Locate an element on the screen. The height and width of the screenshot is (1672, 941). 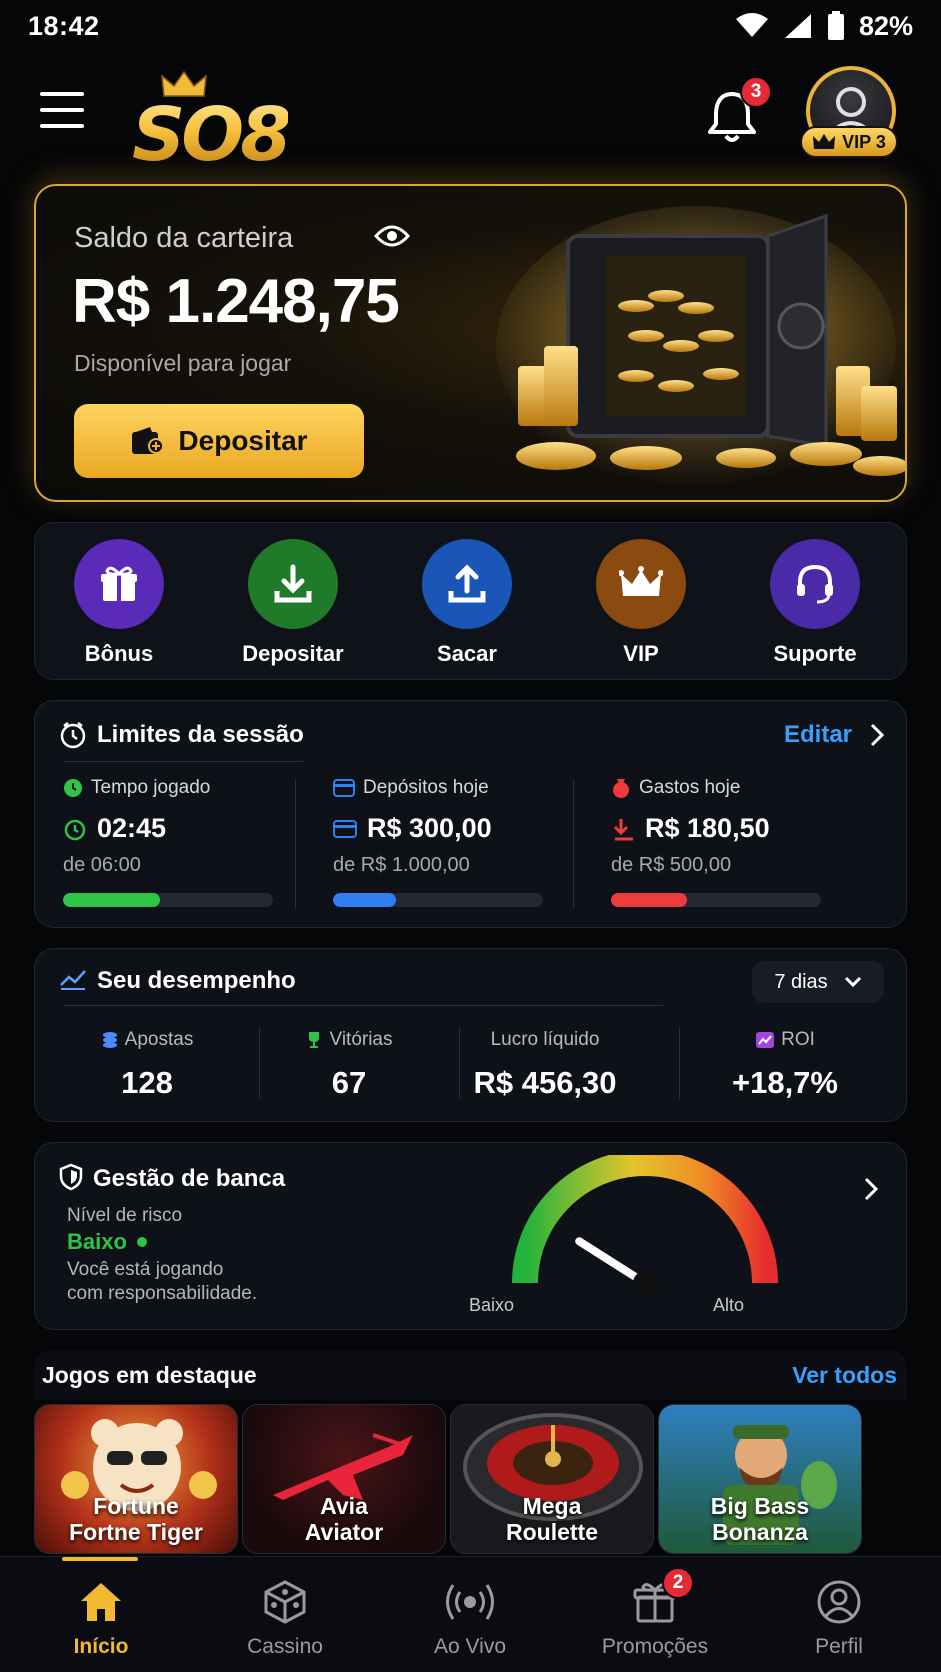
deposit-button-label: Depositar is located at coordinates (243, 440).